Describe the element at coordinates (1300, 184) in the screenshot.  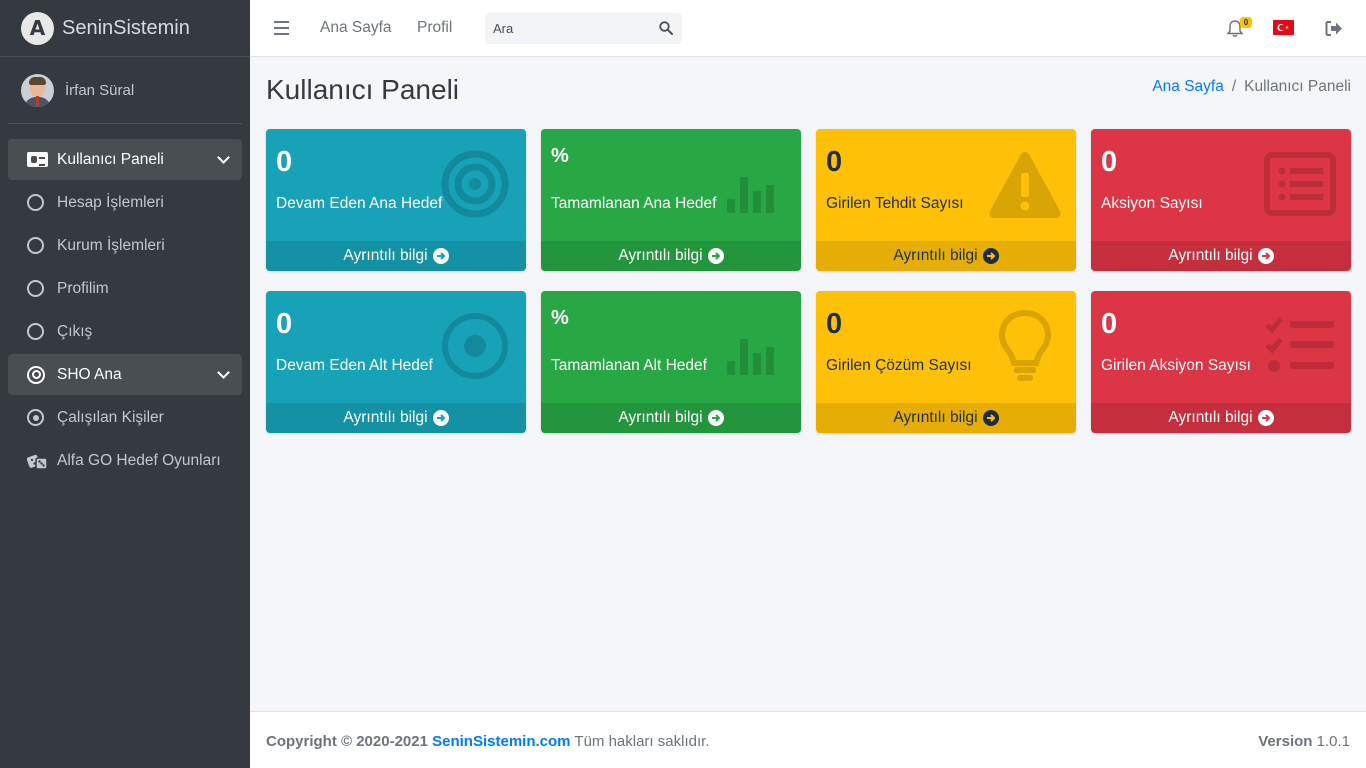
I see `list-alt-icon` at that location.